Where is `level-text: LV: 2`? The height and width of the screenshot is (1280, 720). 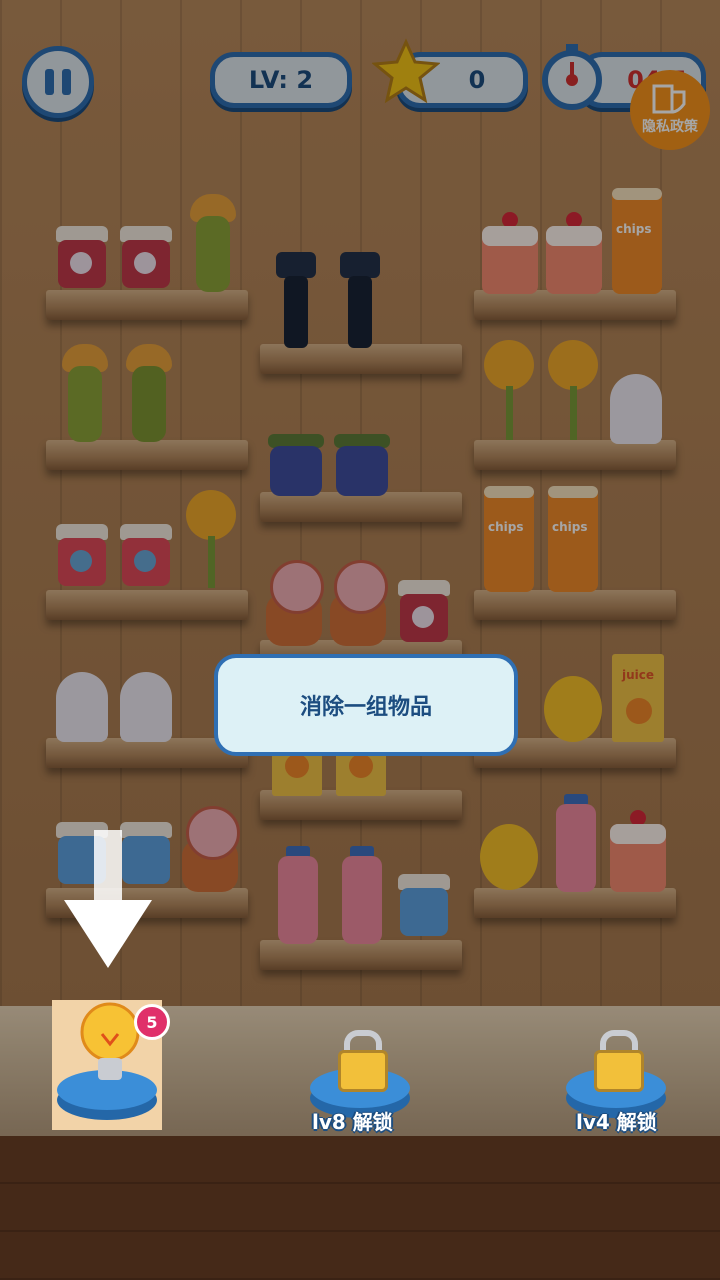
level-text: LV: 2 is located at coordinates (281, 80).